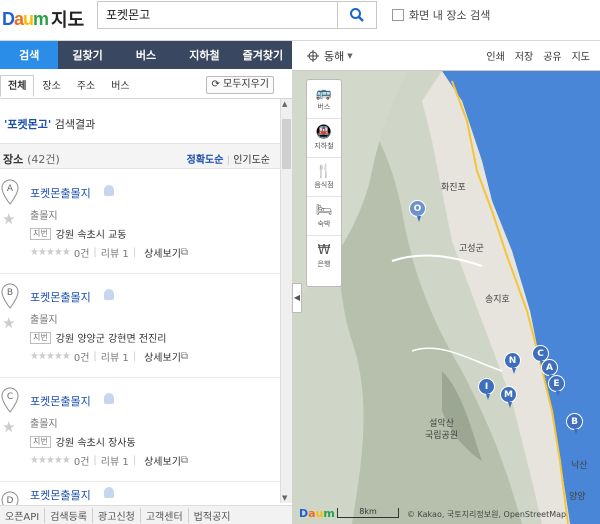 This screenshot has height=524, width=600. I want to click on result-suffix: 검색결과, so click(73, 124).